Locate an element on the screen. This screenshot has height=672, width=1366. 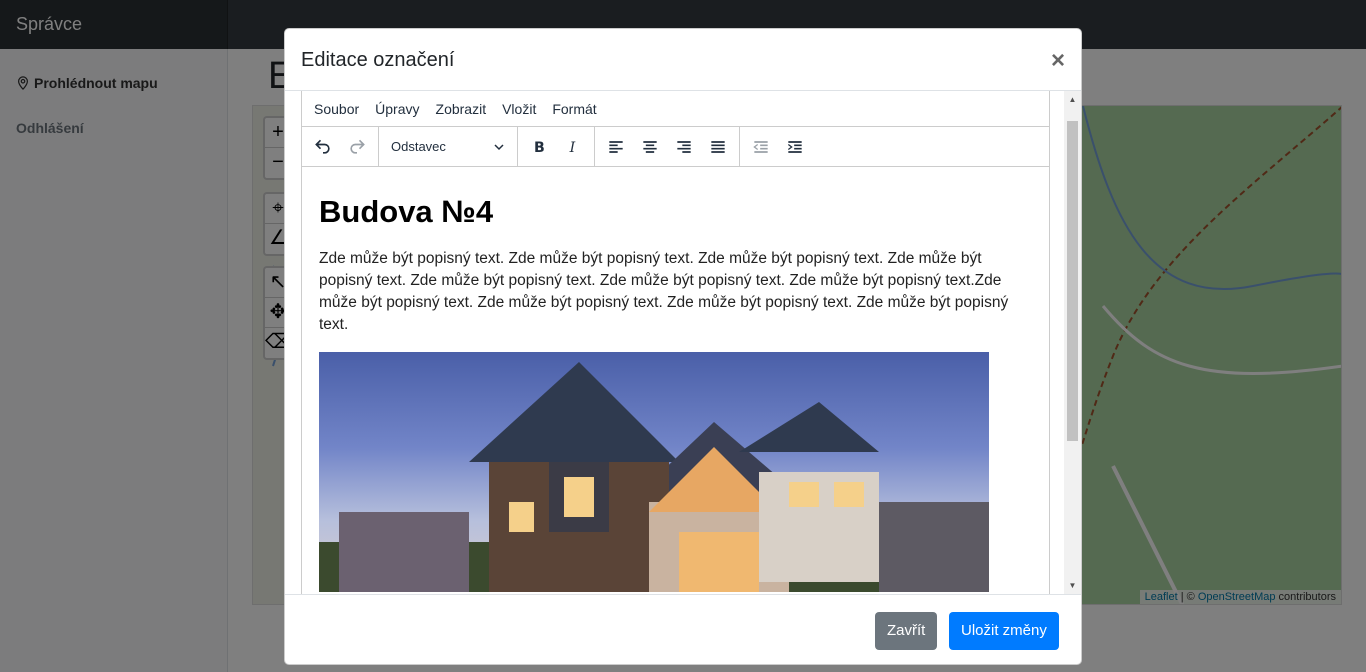
menu-view: Zobrazit is located at coordinates (461, 109).